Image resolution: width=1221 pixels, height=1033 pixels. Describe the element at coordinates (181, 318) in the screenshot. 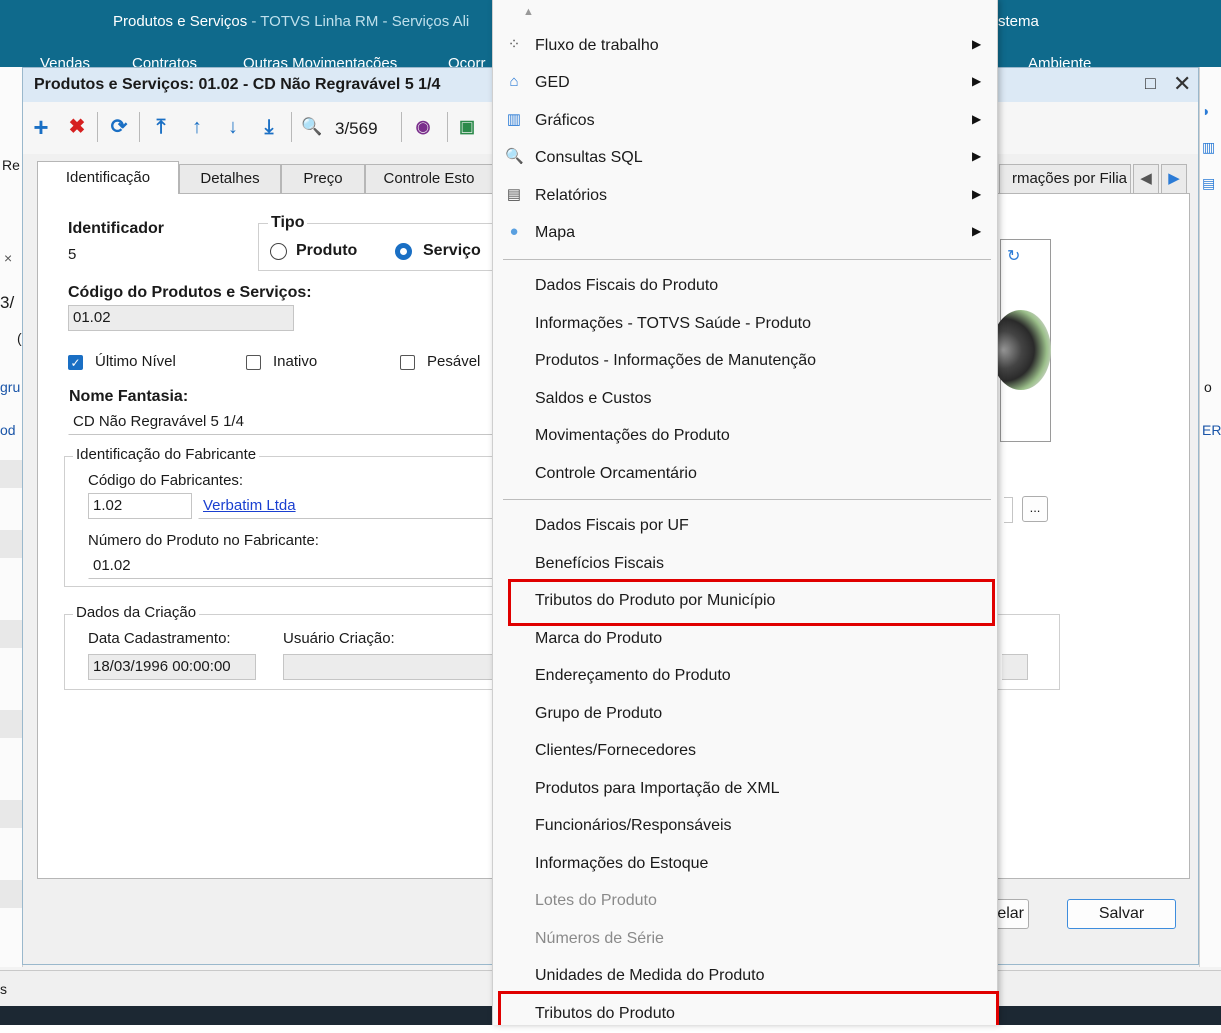

I see `codigo-field: 01.02` at that location.